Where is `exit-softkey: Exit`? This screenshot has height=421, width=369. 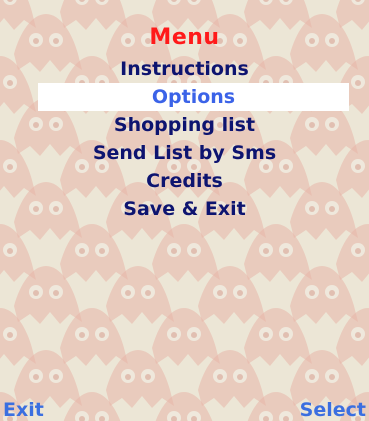 exit-softkey: Exit is located at coordinates (23, 409).